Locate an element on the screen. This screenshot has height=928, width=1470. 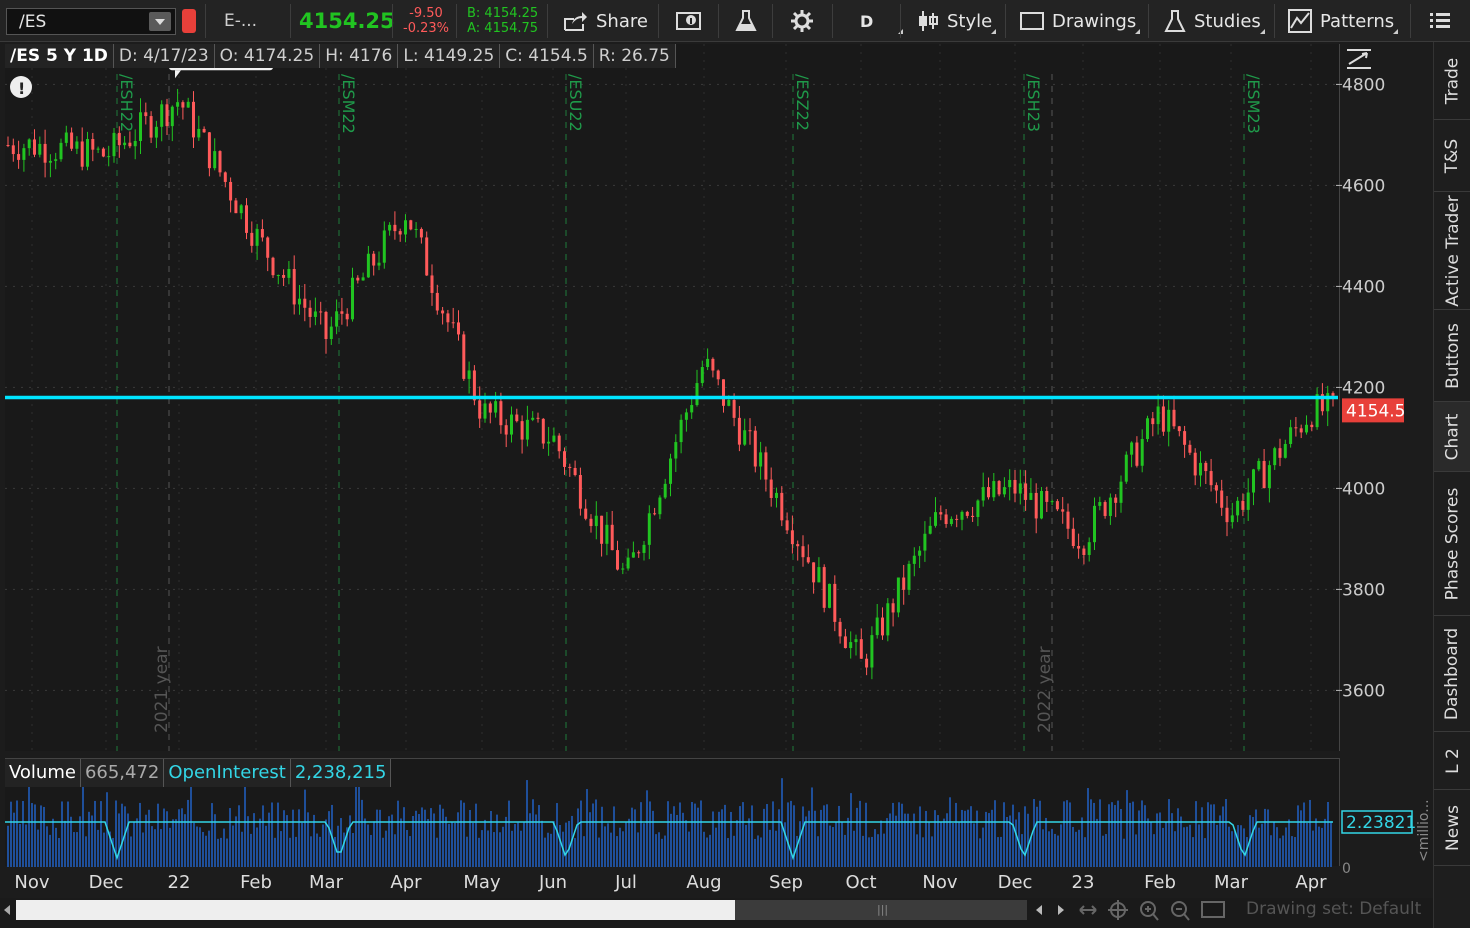
style-button: Style is located at coordinates (956, 21).